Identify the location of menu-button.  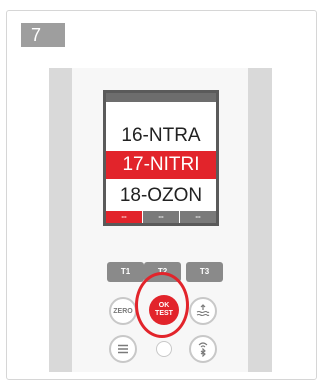
(123, 349).